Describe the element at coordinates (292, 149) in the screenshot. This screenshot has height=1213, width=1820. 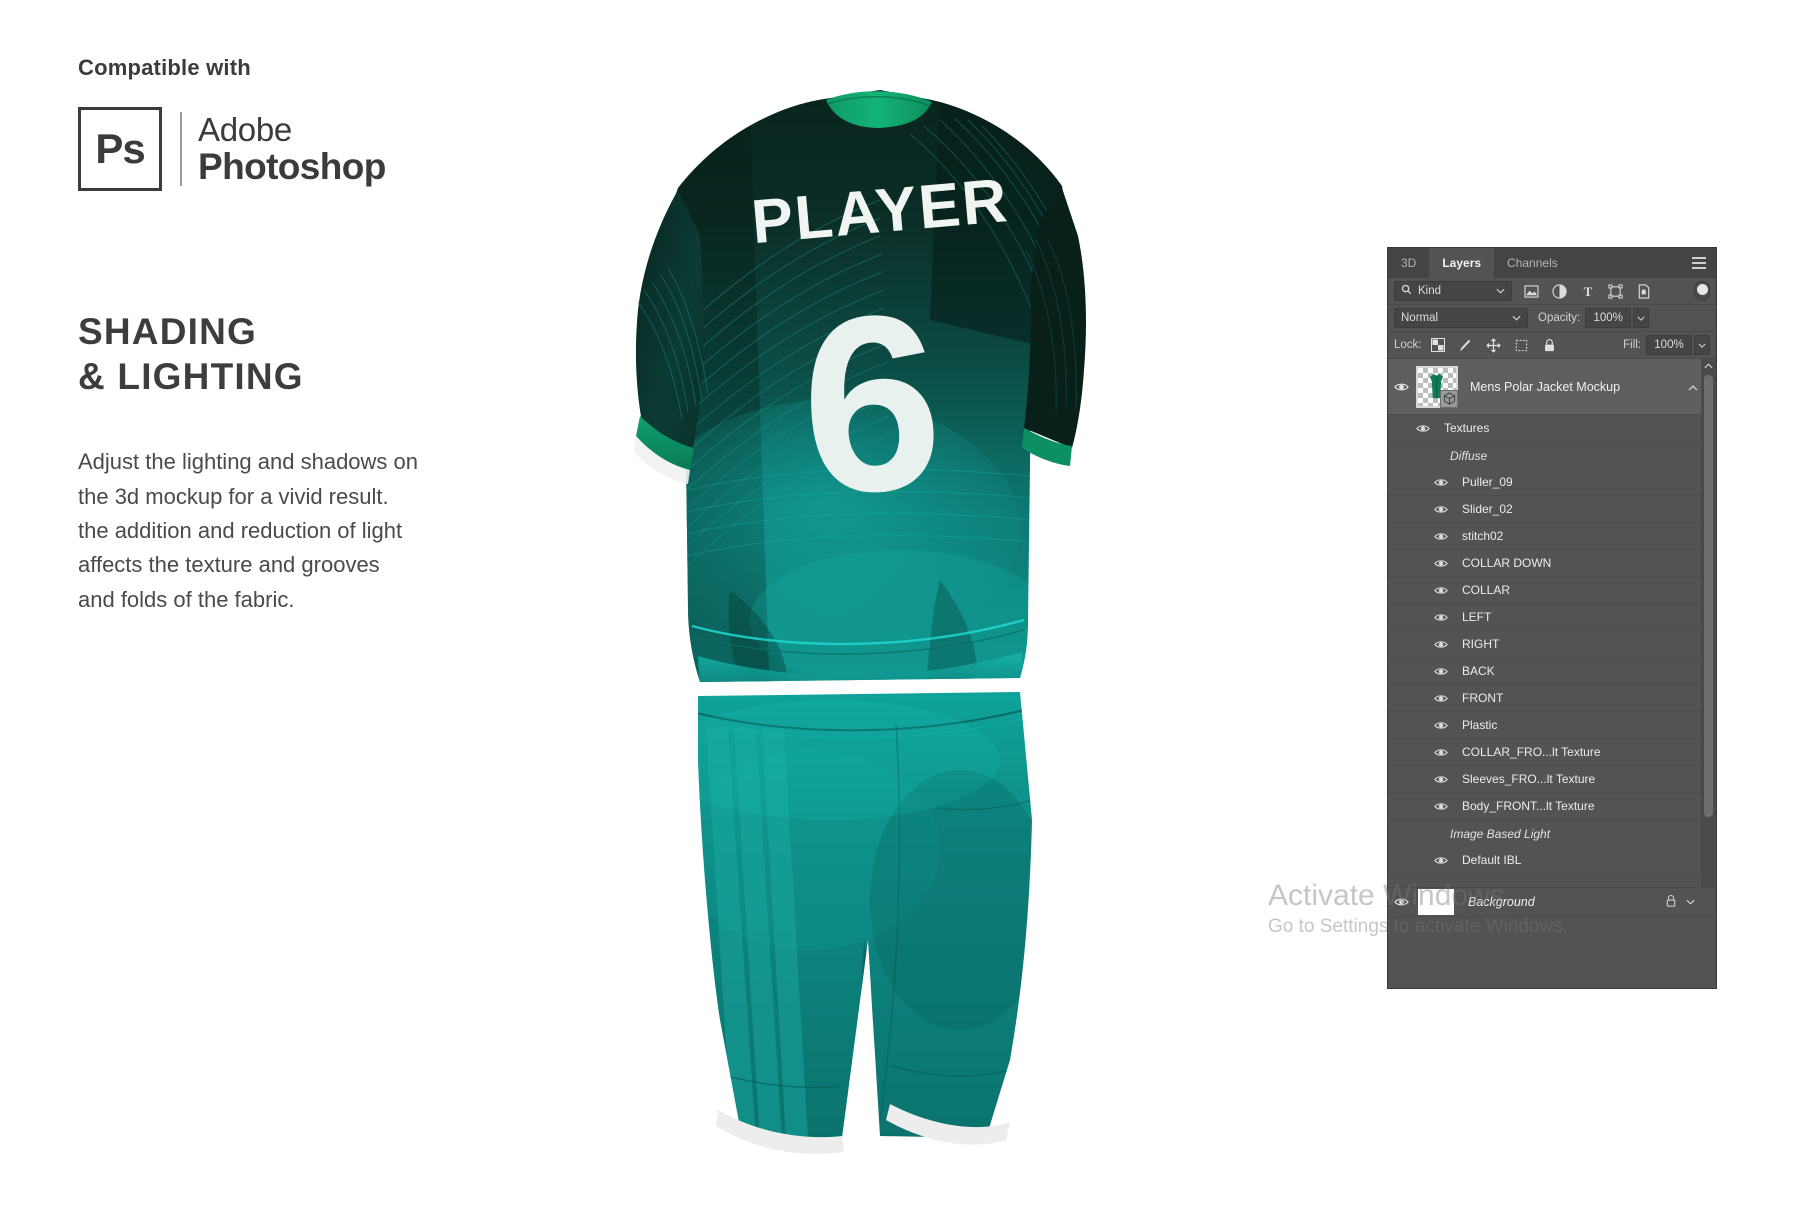
I see `logo-wordmark: Adobe Photoshop` at that location.